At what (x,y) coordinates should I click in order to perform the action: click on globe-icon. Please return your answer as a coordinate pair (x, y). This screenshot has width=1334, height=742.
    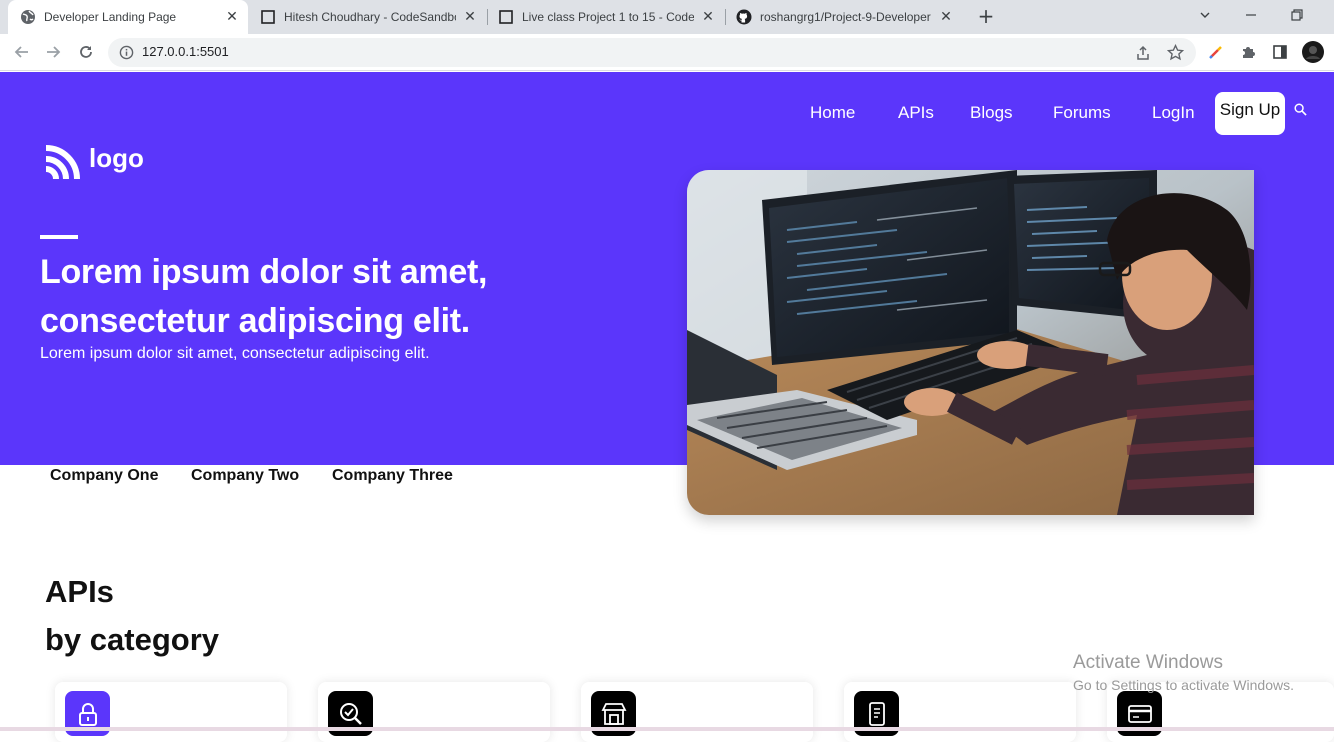
    Looking at the image, I should click on (28, 17).